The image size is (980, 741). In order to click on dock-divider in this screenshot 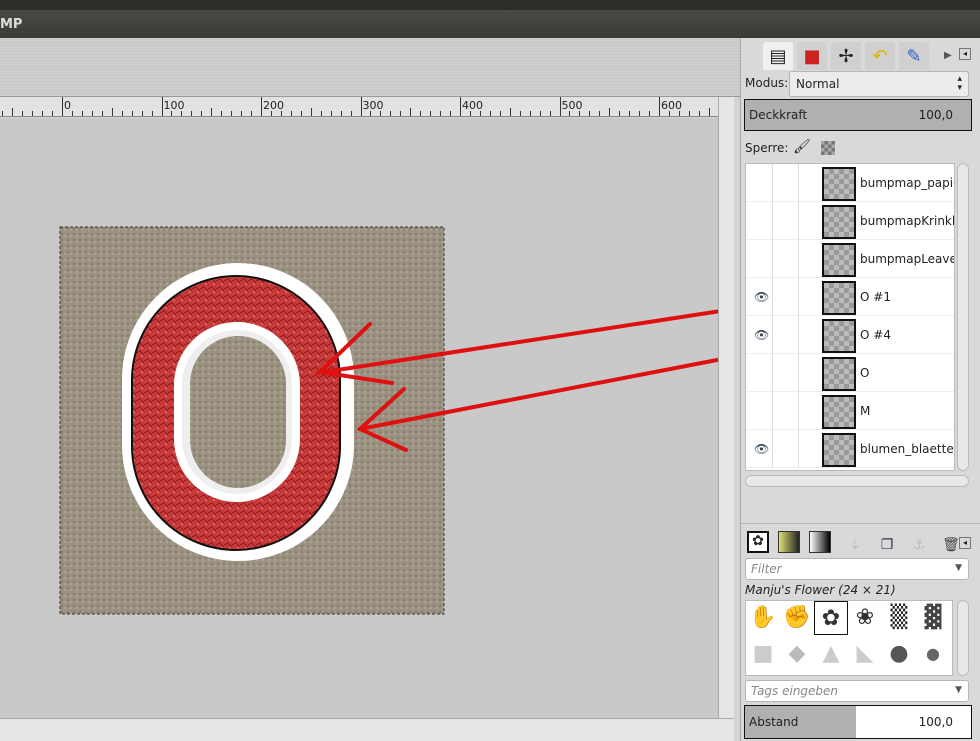, I will do `click(860, 525)`.